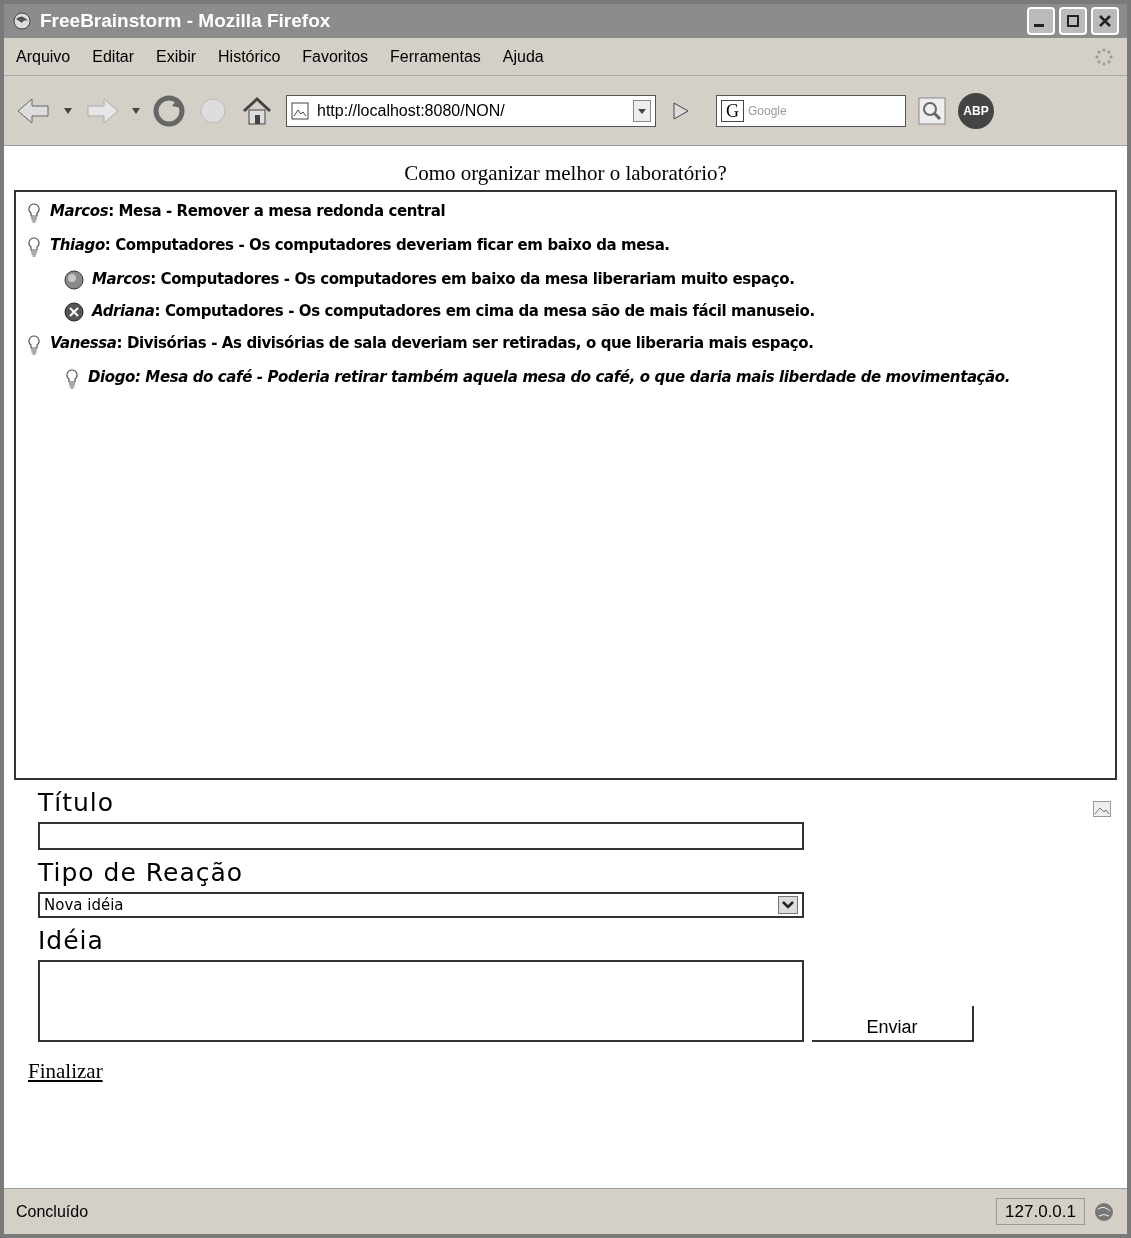  Describe the element at coordinates (788, 905) in the screenshot. I see `chevron-down-icon` at that location.